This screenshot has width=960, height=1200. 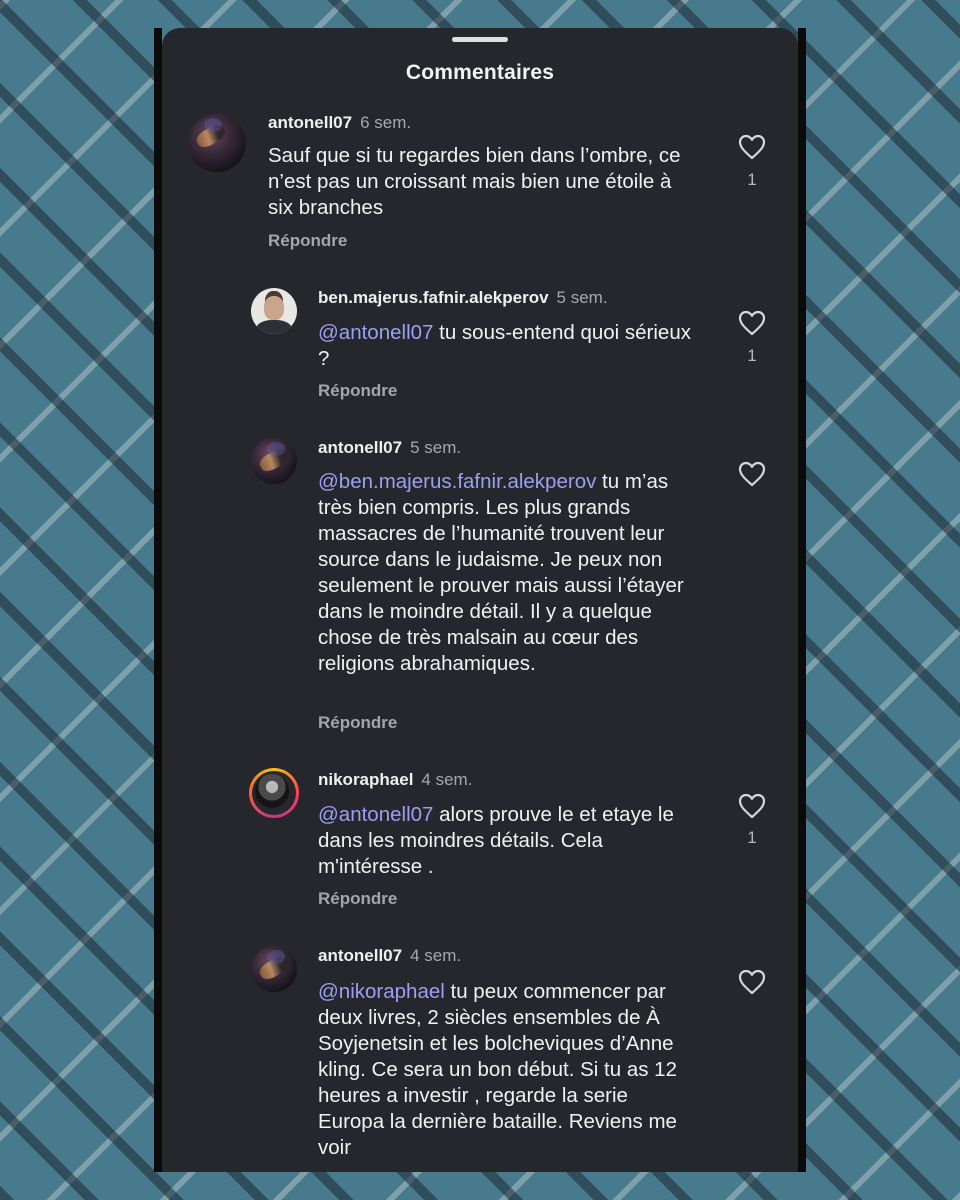 What do you see at coordinates (802, 600) in the screenshot?
I see `phone-frame-right` at bounding box center [802, 600].